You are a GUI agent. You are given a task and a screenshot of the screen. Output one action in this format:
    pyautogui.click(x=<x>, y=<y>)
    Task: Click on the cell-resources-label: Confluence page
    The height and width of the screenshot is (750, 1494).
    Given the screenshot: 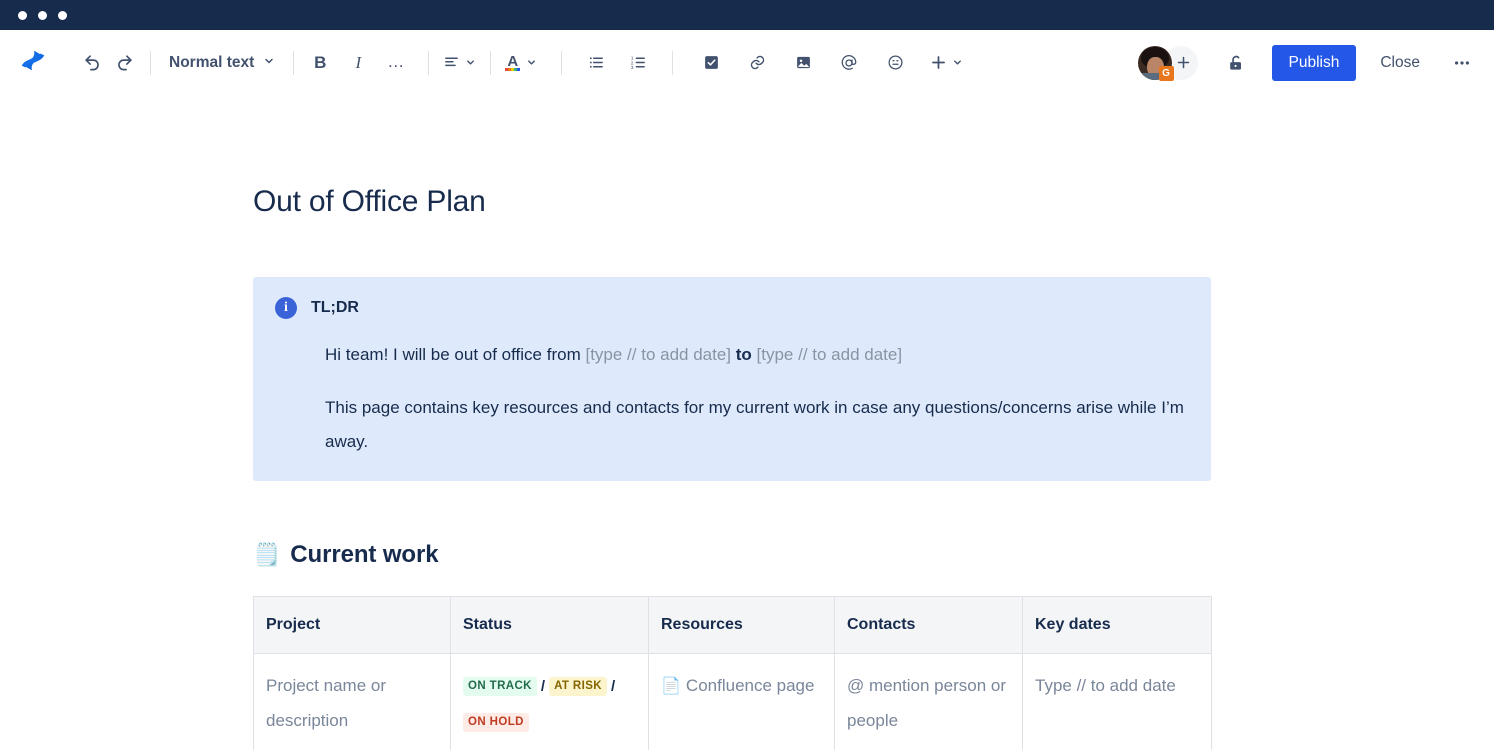 What is the action you would take?
    pyautogui.click(x=750, y=685)
    